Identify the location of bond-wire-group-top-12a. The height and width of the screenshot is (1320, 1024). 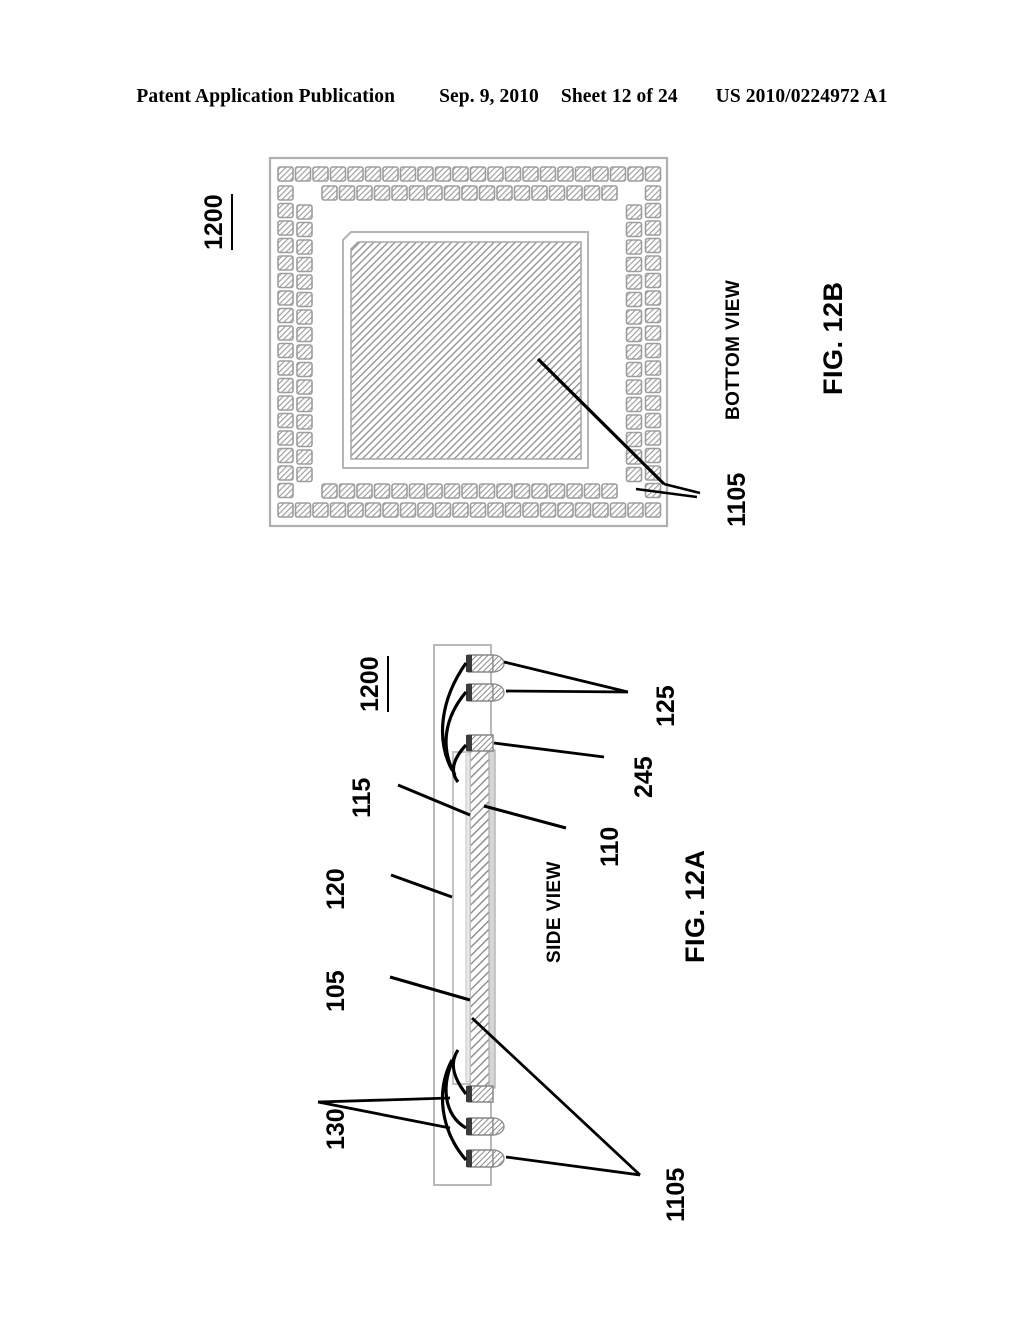
(454, 722).